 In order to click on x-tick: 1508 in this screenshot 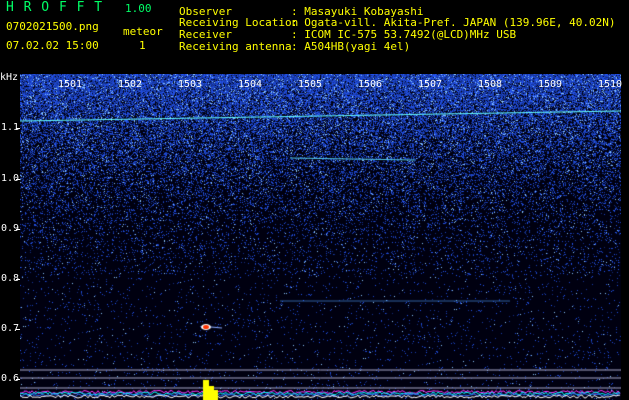, I will do `click(490, 84)`.